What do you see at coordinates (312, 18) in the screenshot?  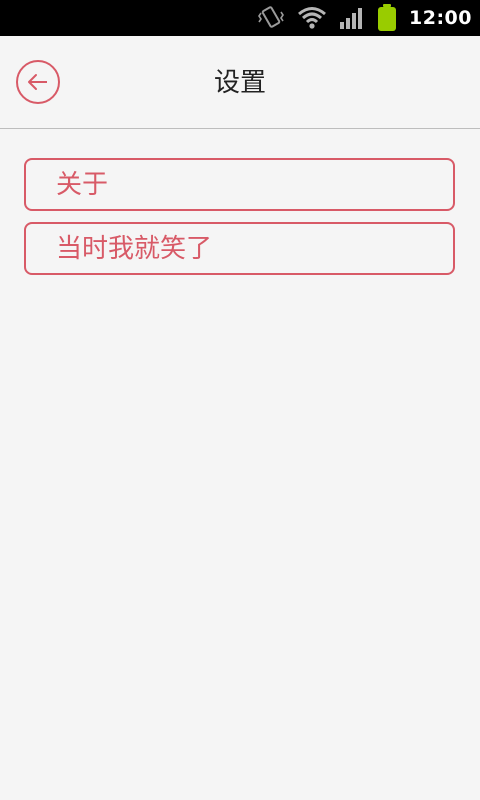 I see `wifi-icon` at bounding box center [312, 18].